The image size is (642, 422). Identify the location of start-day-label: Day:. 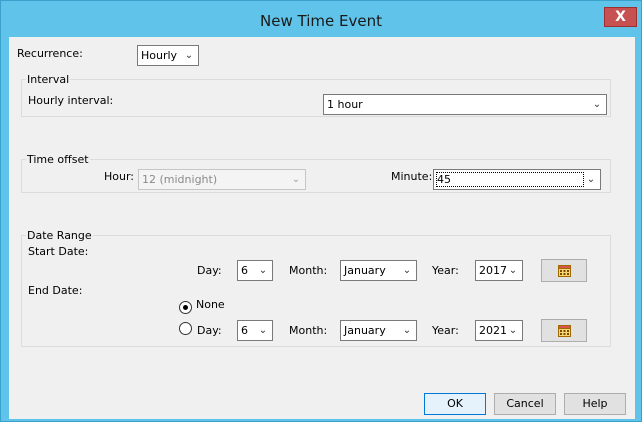
(209, 270).